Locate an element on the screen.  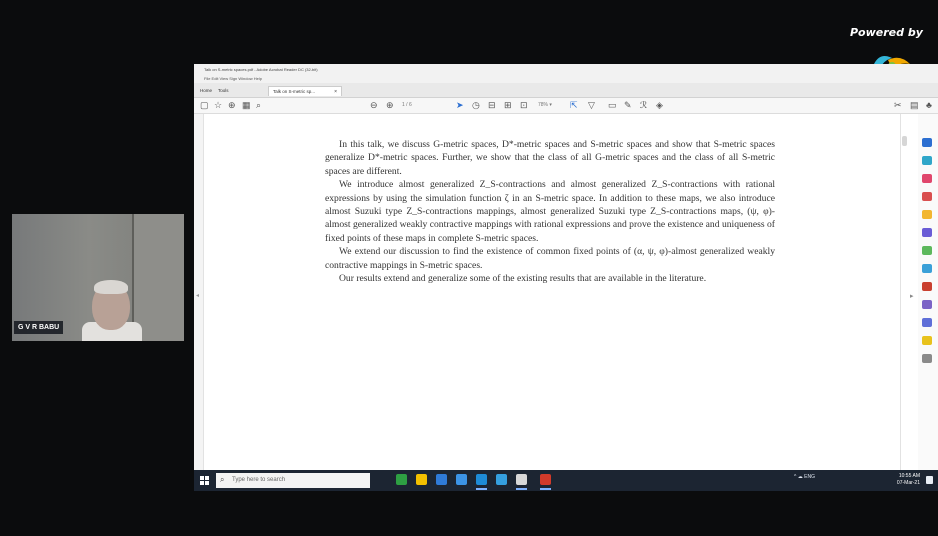
comment-icon: ▭ is located at coordinates (612, 105).